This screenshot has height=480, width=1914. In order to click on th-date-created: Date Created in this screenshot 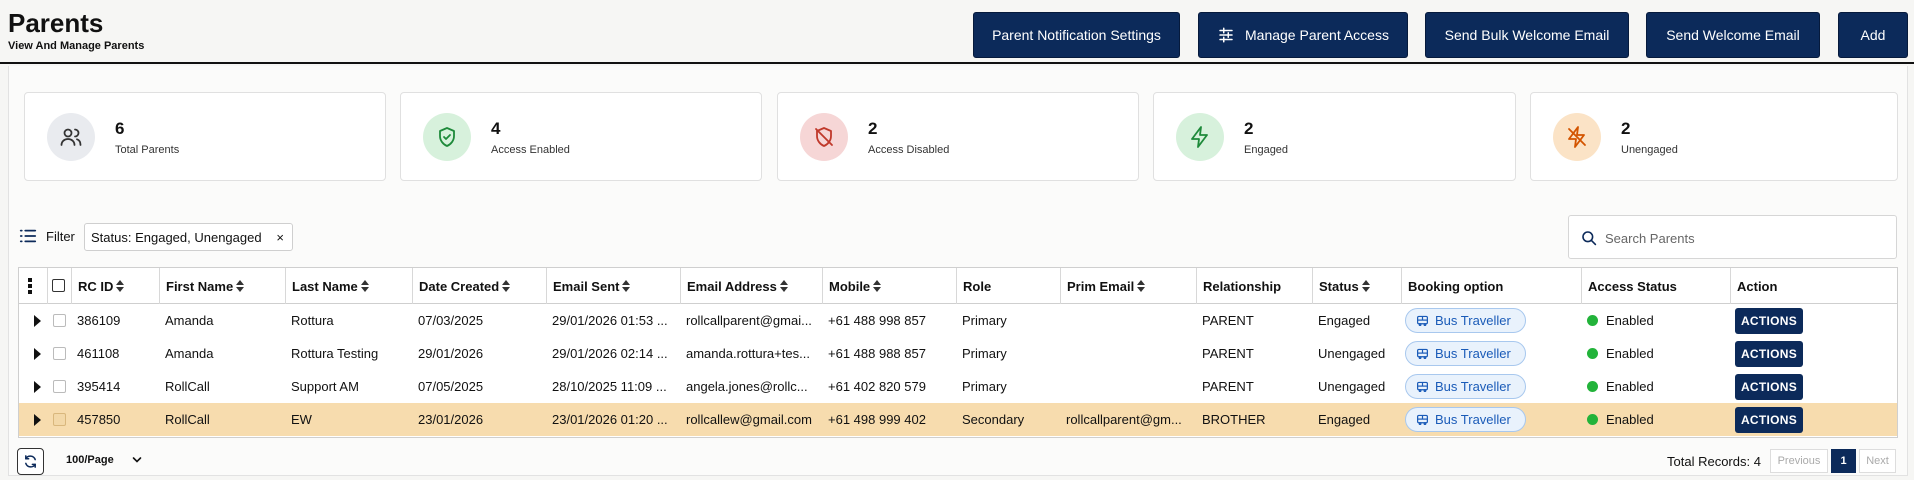, I will do `click(479, 286)`.